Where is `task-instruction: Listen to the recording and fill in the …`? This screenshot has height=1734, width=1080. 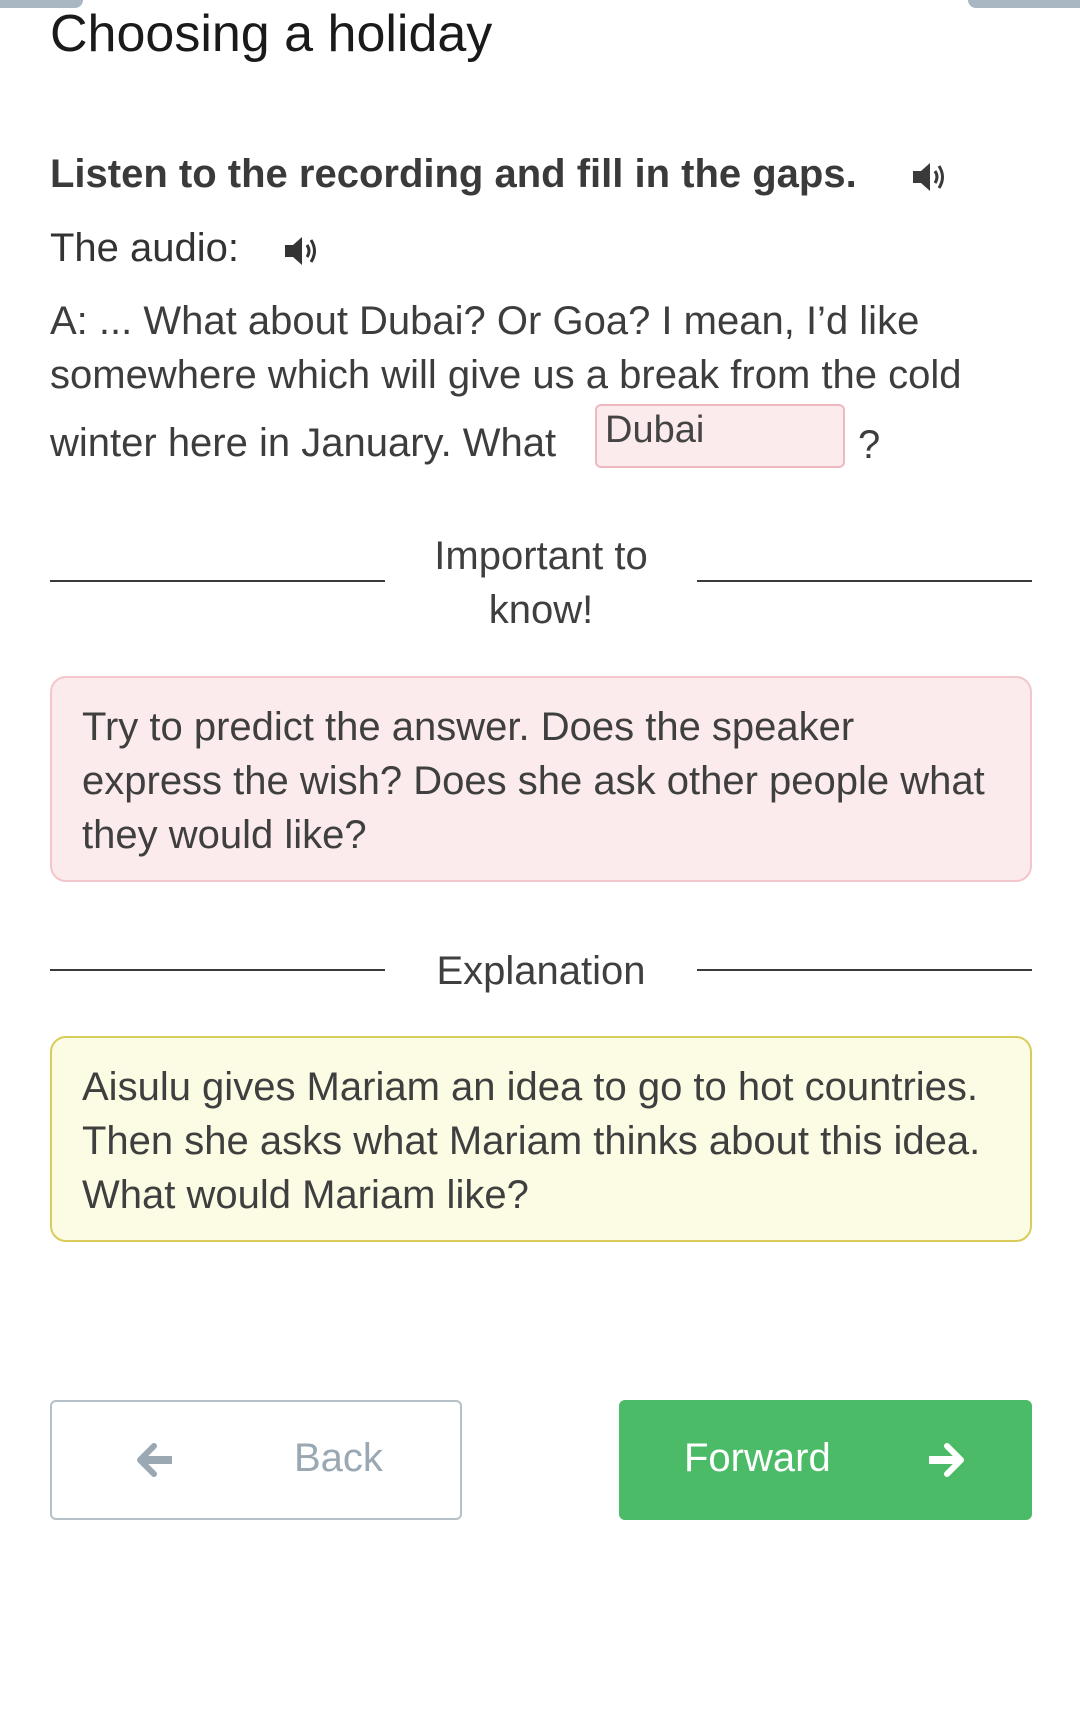 task-instruction: Listen to the recording and fill in the … is located at coordinates (497, 174).